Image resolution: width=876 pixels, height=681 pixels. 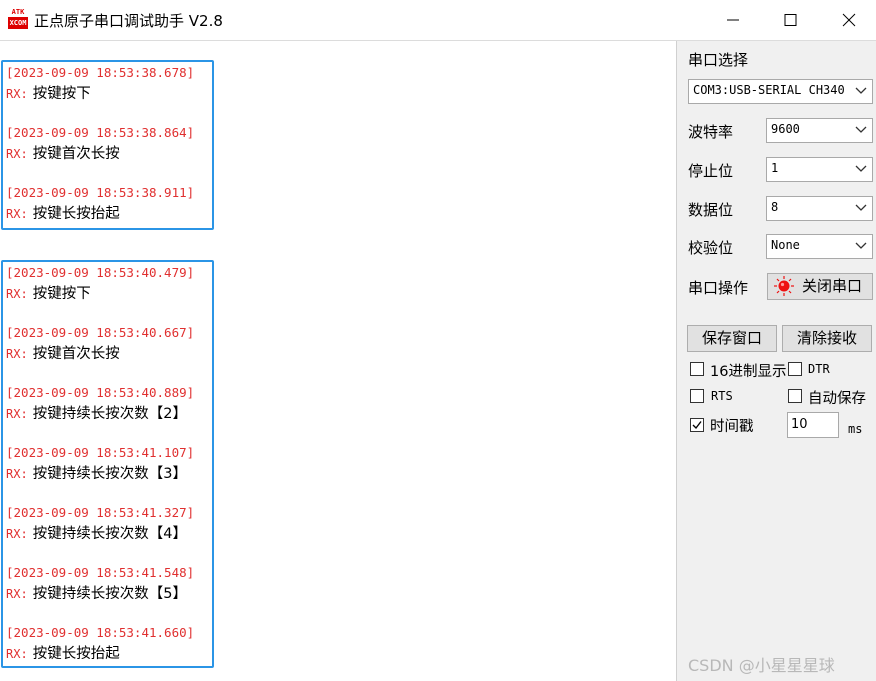 What do you see at coordinates (718, 288) in the screenshot?
I see `port-operation-label: 串口操作` at bounding box center [718, 288].